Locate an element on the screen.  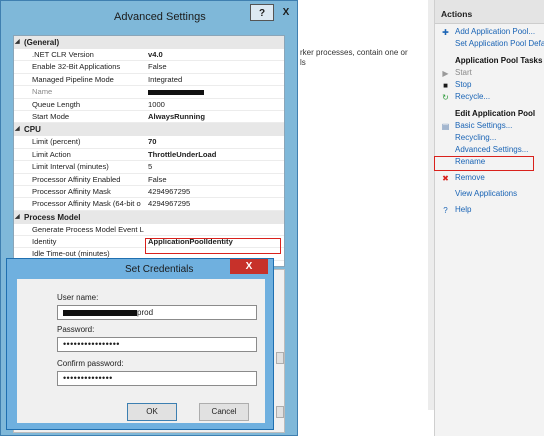
help-icon: ? is located at coordinates (445, 210).